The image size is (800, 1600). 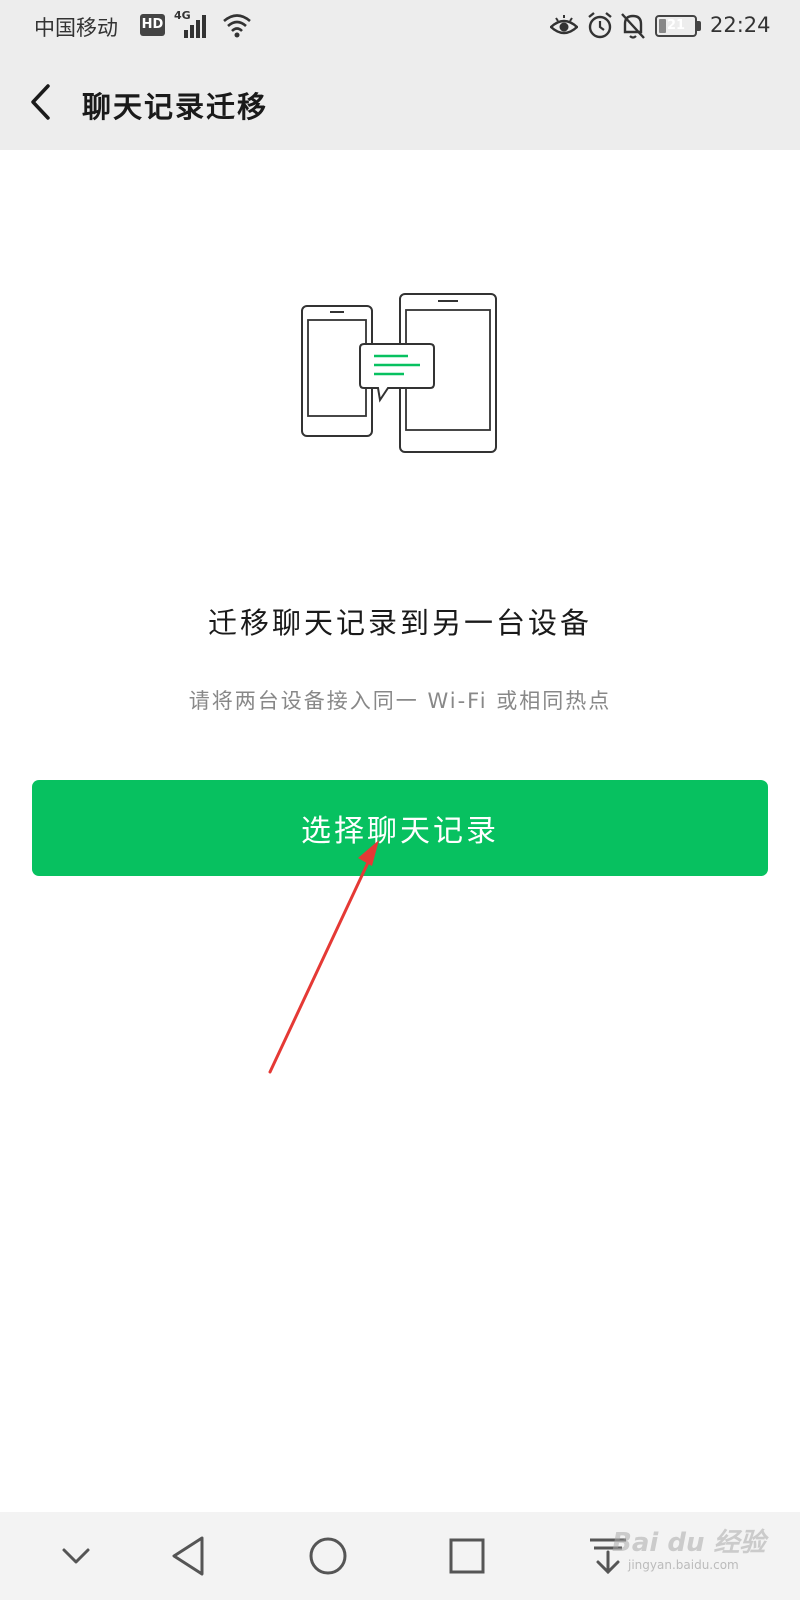 I want to click on nav-home-button, so click(x=328, y=1556).